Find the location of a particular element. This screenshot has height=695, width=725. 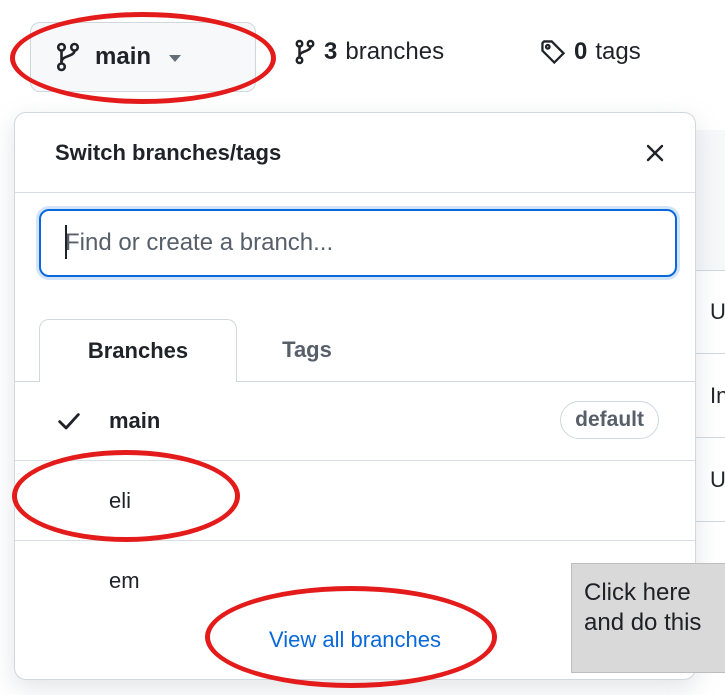

tag-icon is located at coordinates (553, 52).